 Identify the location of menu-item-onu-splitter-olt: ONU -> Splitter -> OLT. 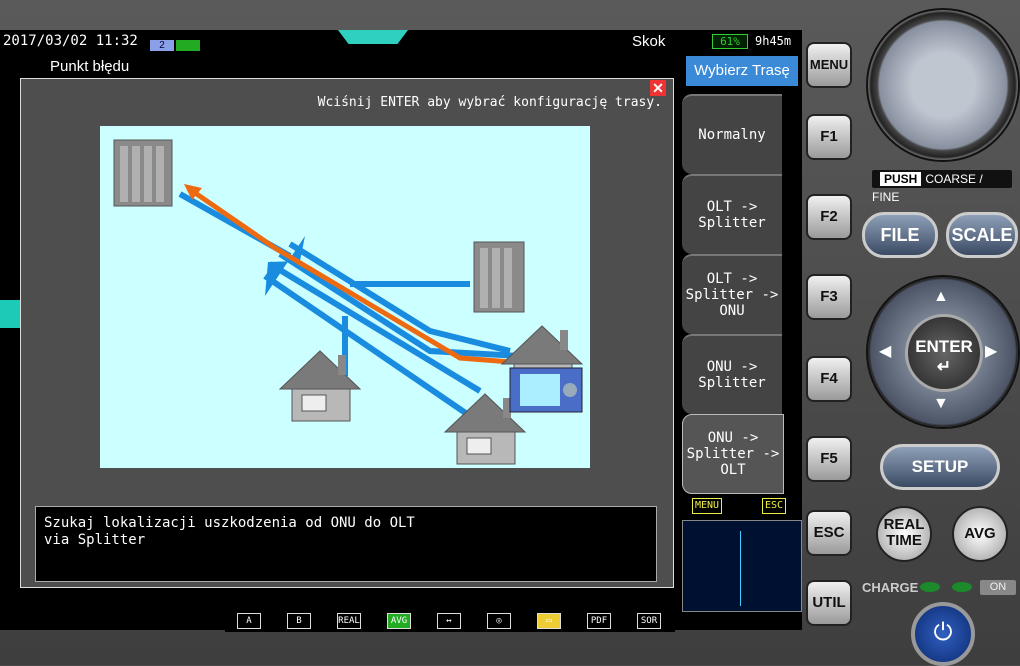
(733, 454).